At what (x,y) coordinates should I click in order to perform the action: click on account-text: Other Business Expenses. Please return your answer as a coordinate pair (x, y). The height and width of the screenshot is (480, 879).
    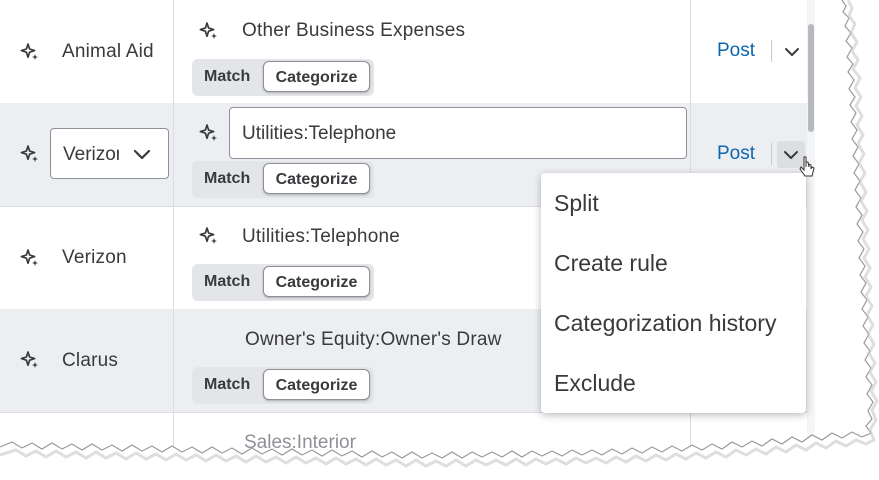
    Looking at the image, I should click on (354, 30).